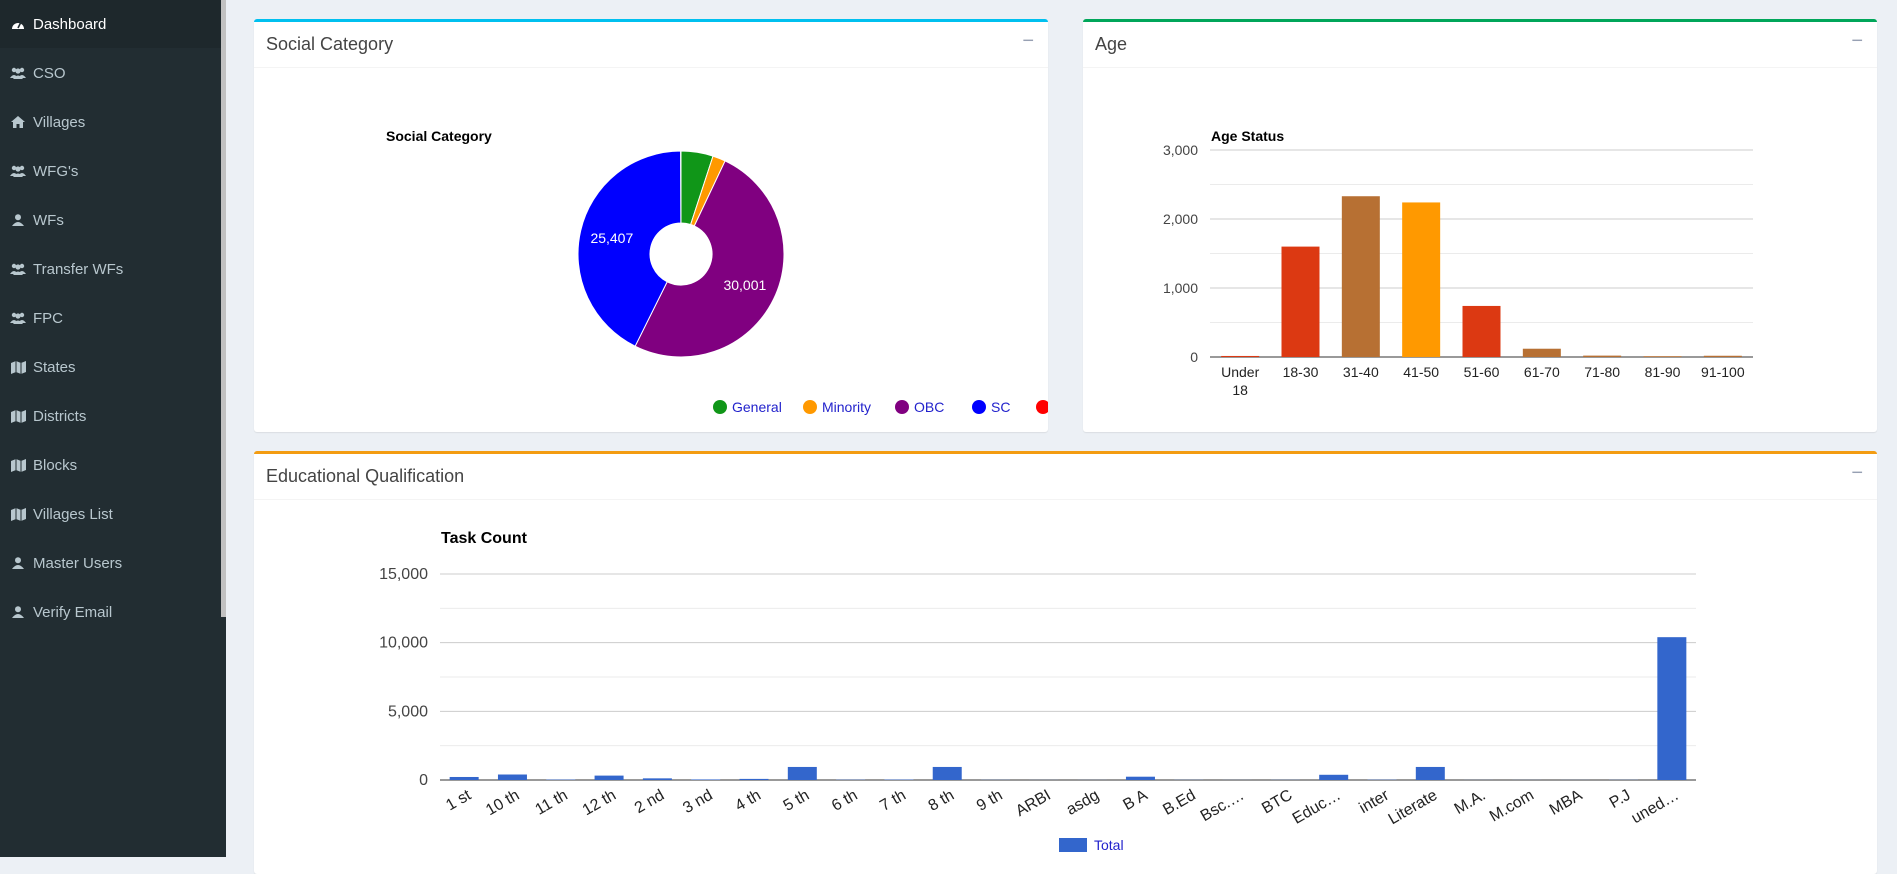 The height and width of the screenshot is (874, 1897). Describe the element at coordinates (48, 318) in the screenshot. I see `sidebar-item-label: FPC` at that location.